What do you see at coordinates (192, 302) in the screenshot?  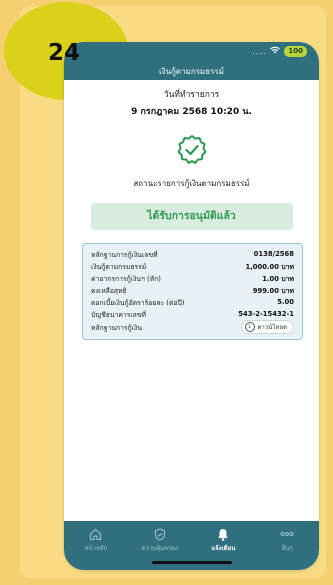 I see `detail-row: ดอกเบี้ยเงินกู้อัตราร้อยละ (ต่อปี) 5.00` at bounding box center [192, 302].